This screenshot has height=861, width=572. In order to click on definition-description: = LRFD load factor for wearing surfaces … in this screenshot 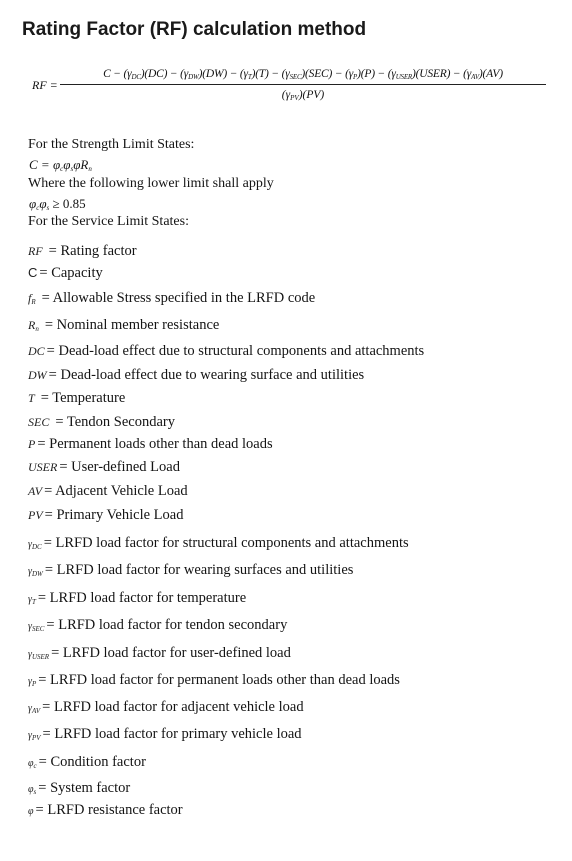, I will do `click(199, 570)`.